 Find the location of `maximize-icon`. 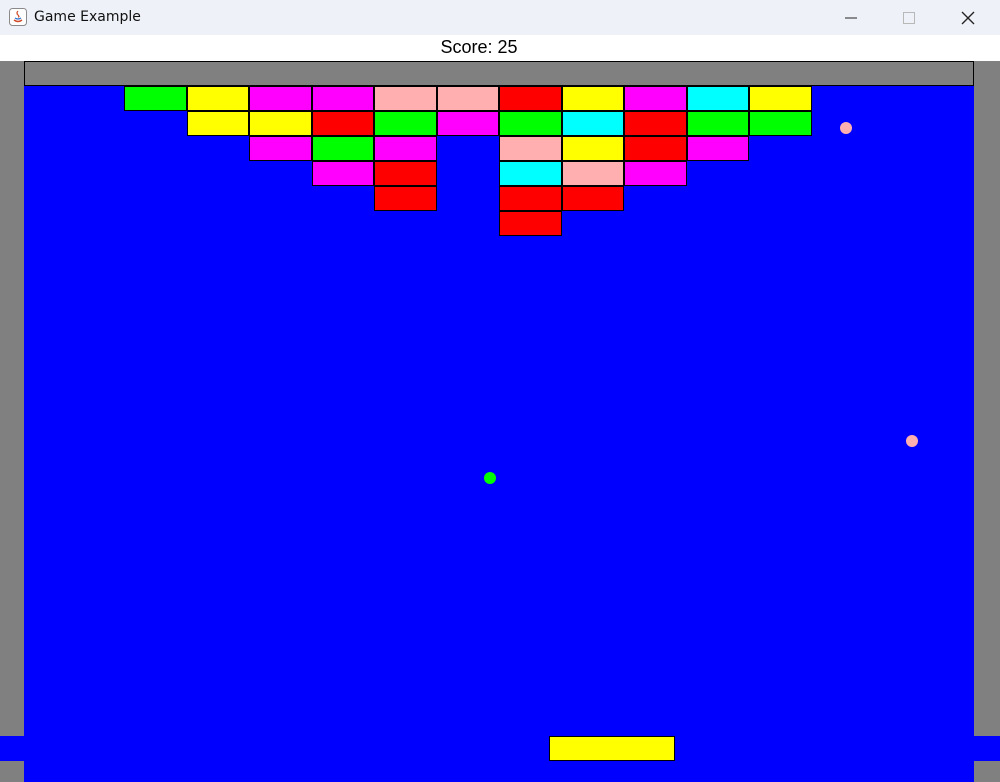

maximize-icon is located at coordinates (909, 17).